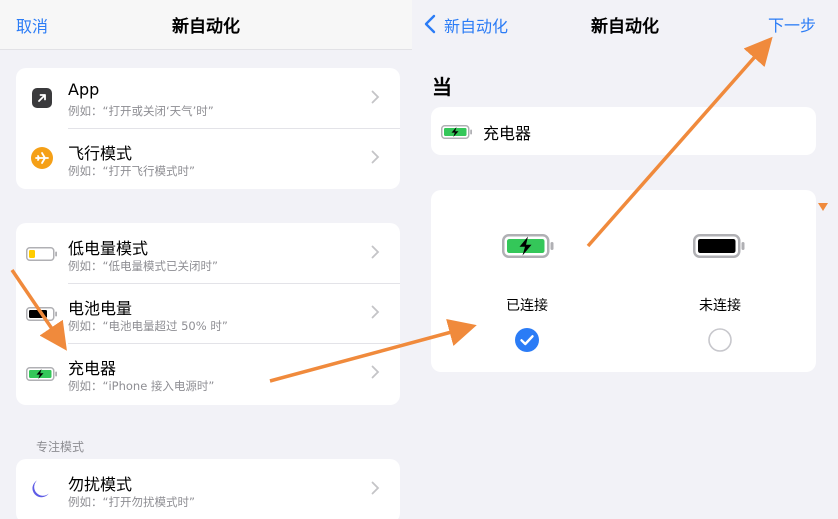 This screenshot has height=519, width=838. What do you see at coordinates (100, 153) in the screenshot?
I see `row-title: 飞行模式` at bounding box center [100, 153].